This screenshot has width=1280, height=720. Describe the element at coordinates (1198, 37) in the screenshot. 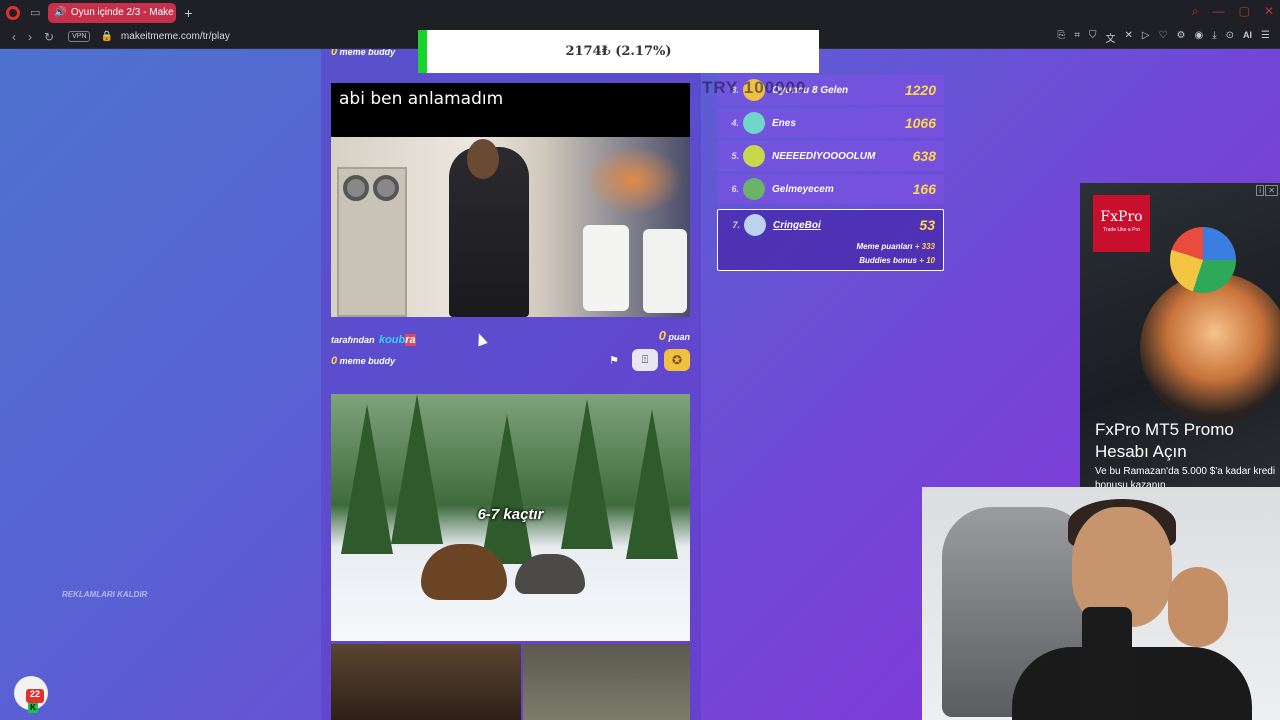

I see `avatar-icon: ◉` at that location.